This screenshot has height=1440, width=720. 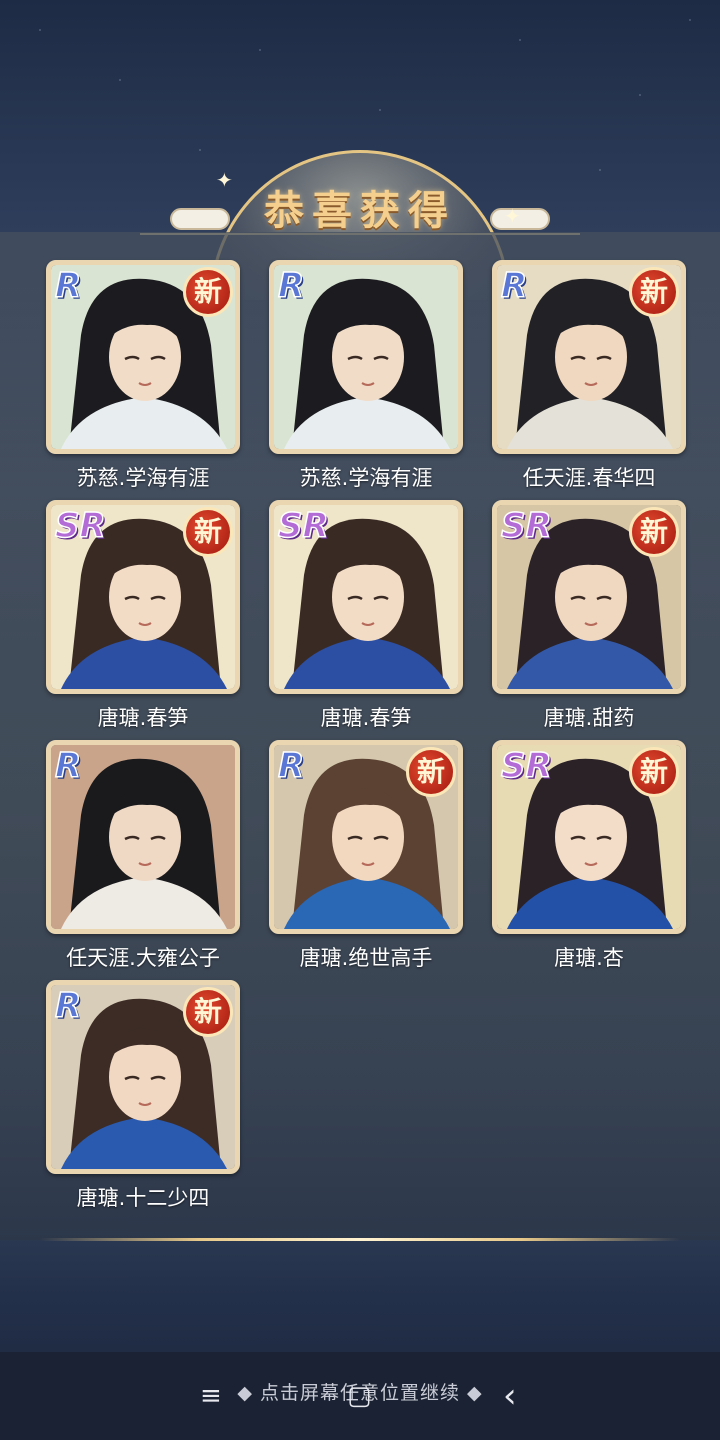 What do you see at coordinates (589, 478) in the screenshot?
I see `card-name: 任天涯.春华四` at bounding box center [589, 478].